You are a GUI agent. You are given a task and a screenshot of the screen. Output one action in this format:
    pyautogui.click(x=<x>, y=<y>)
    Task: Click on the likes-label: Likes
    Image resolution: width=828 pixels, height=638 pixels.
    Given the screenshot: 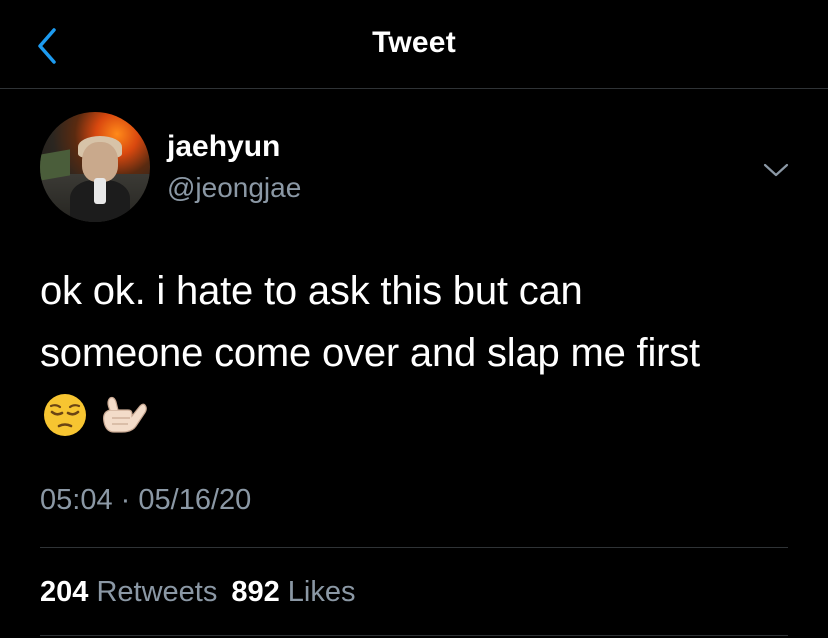 What is the action you would take?
    pyautogui.click(x=321, y=592)
    